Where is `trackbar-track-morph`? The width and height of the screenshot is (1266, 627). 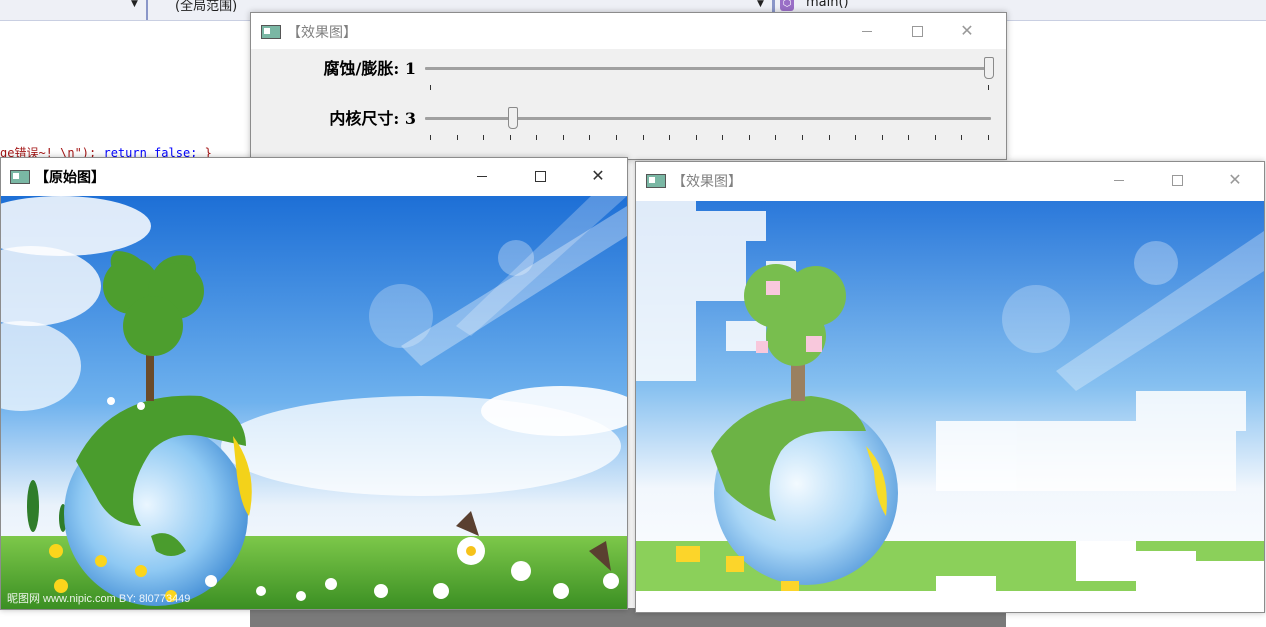
trackbar-track-morph is located at coordinates (708, 68).